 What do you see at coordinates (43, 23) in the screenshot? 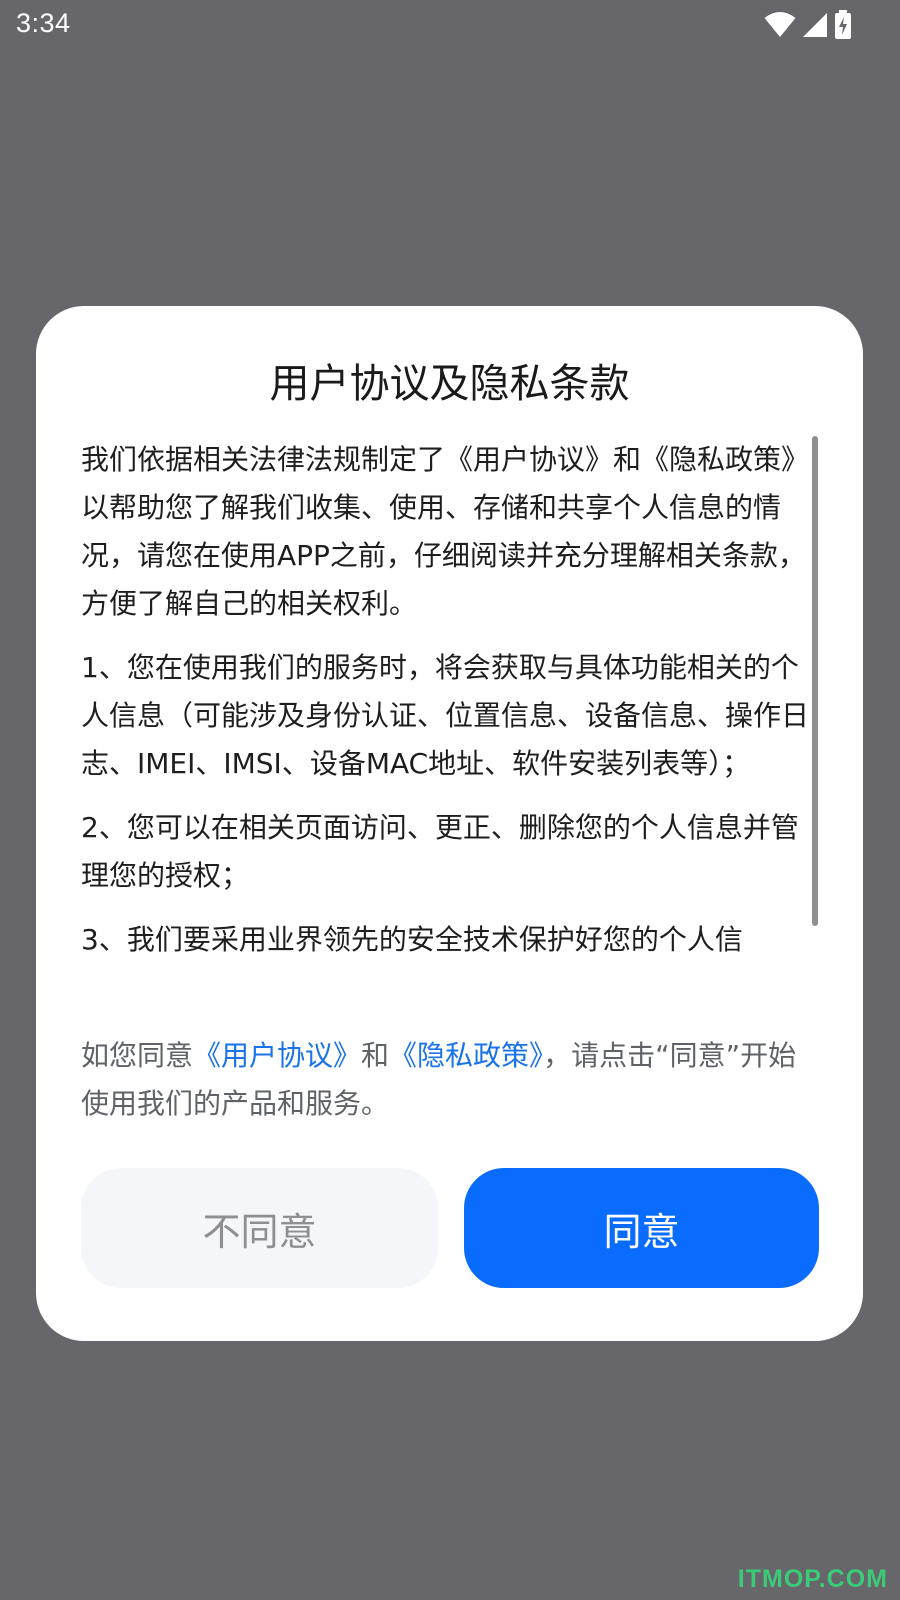
I see `status-time: 3:34` at bounding box center [43, 23].